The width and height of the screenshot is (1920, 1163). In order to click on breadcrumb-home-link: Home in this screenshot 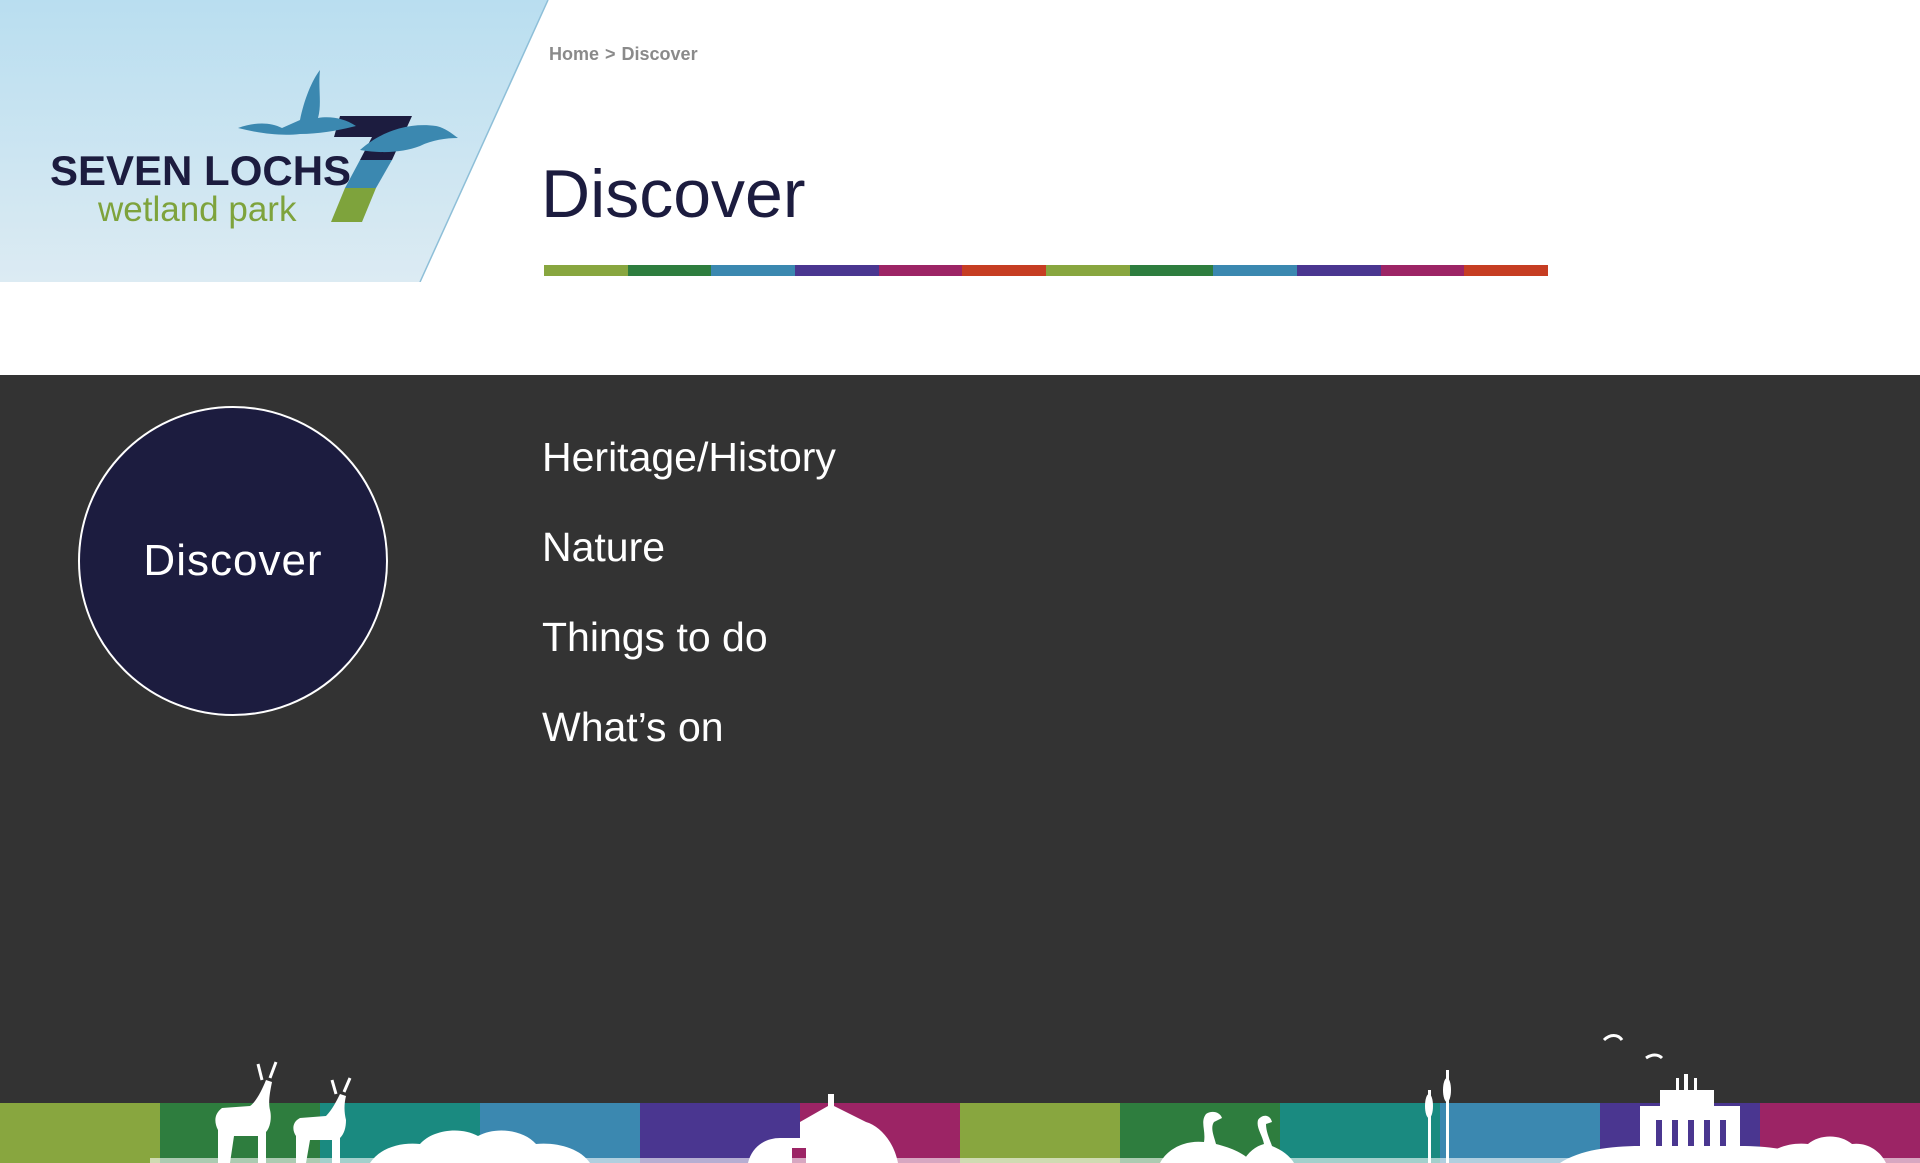, I will do `click(574, 54)`.